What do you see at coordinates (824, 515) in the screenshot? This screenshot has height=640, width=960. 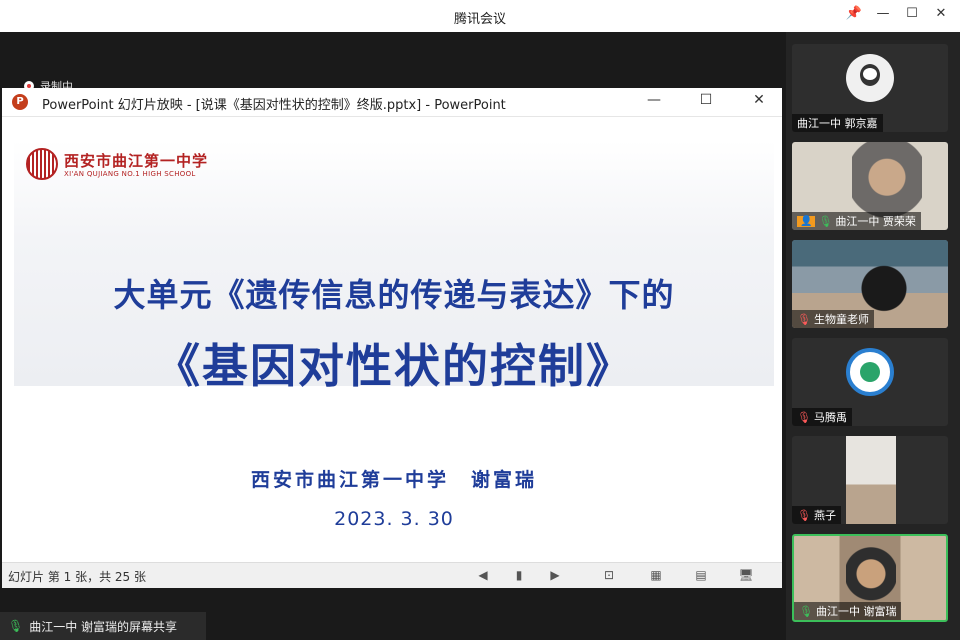 I see `participant-name: 燕子` at bounding box center [824, 515].